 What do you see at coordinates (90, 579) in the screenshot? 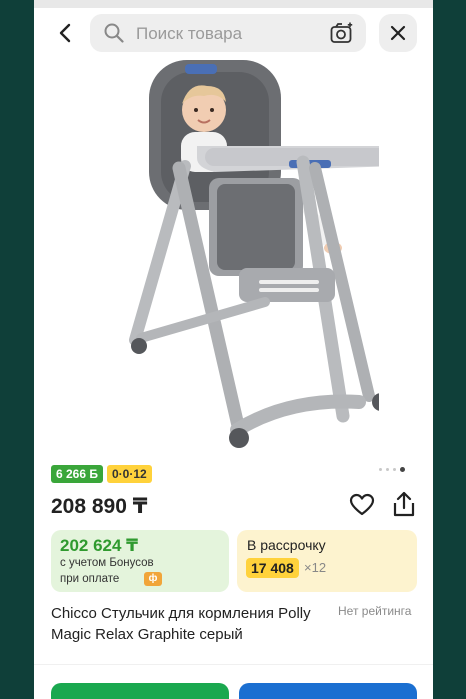
I see `bonus-caption-line2: при оплате` at bounding box center [90, 579].